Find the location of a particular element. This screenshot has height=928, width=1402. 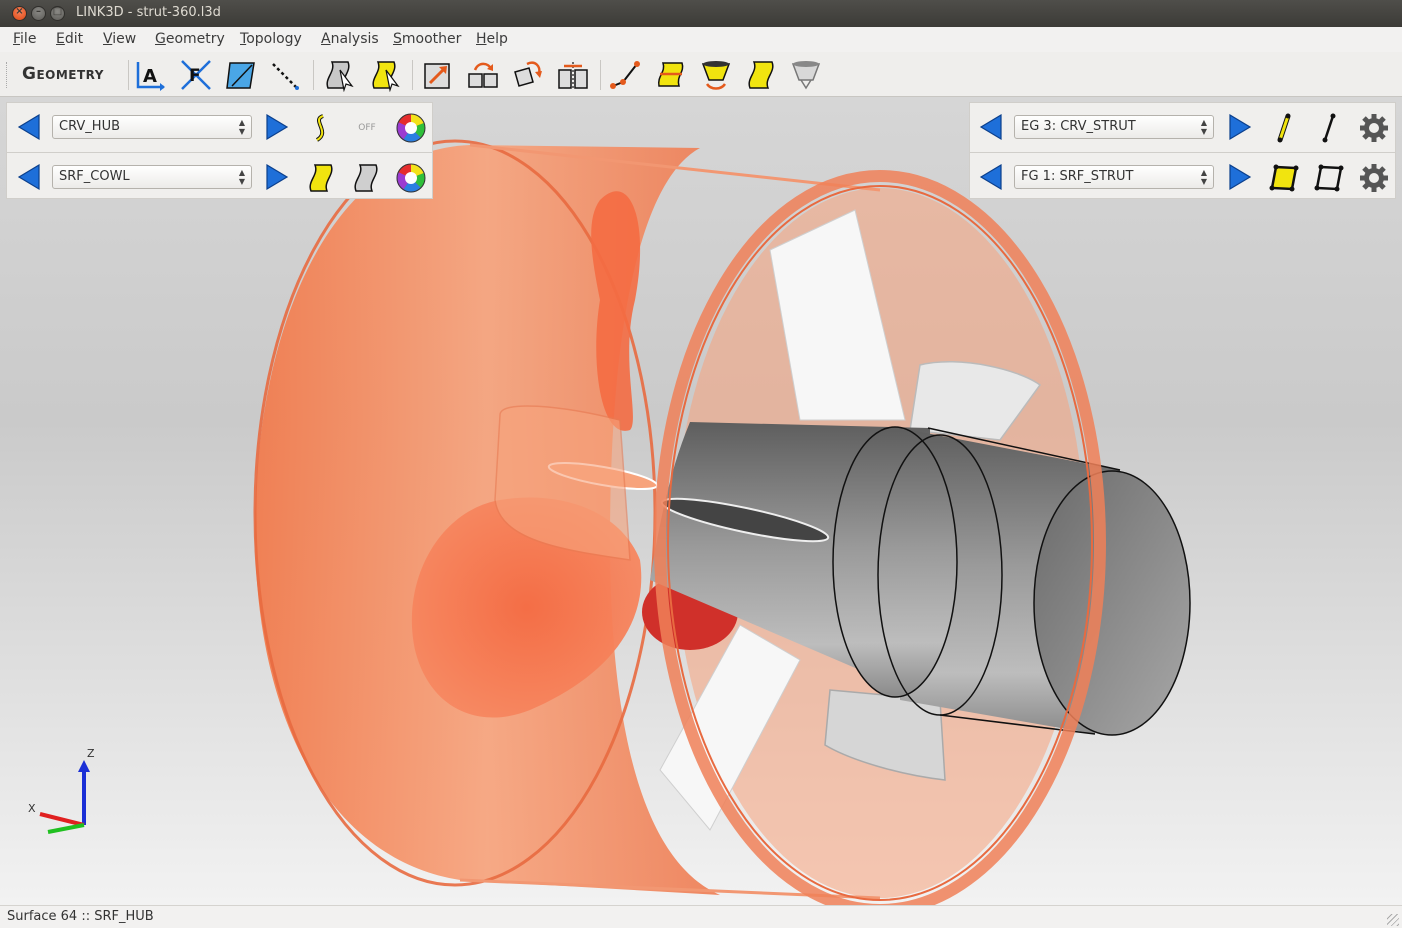

menu-help: Help is located at coordinates (492, 39).